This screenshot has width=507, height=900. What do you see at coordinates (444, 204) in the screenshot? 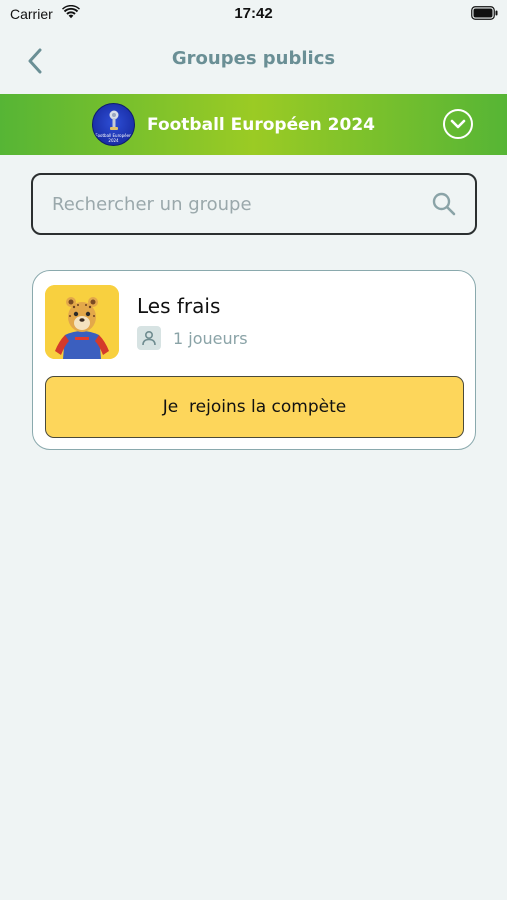
I see `search-icon` at bounding box center [444, 204].